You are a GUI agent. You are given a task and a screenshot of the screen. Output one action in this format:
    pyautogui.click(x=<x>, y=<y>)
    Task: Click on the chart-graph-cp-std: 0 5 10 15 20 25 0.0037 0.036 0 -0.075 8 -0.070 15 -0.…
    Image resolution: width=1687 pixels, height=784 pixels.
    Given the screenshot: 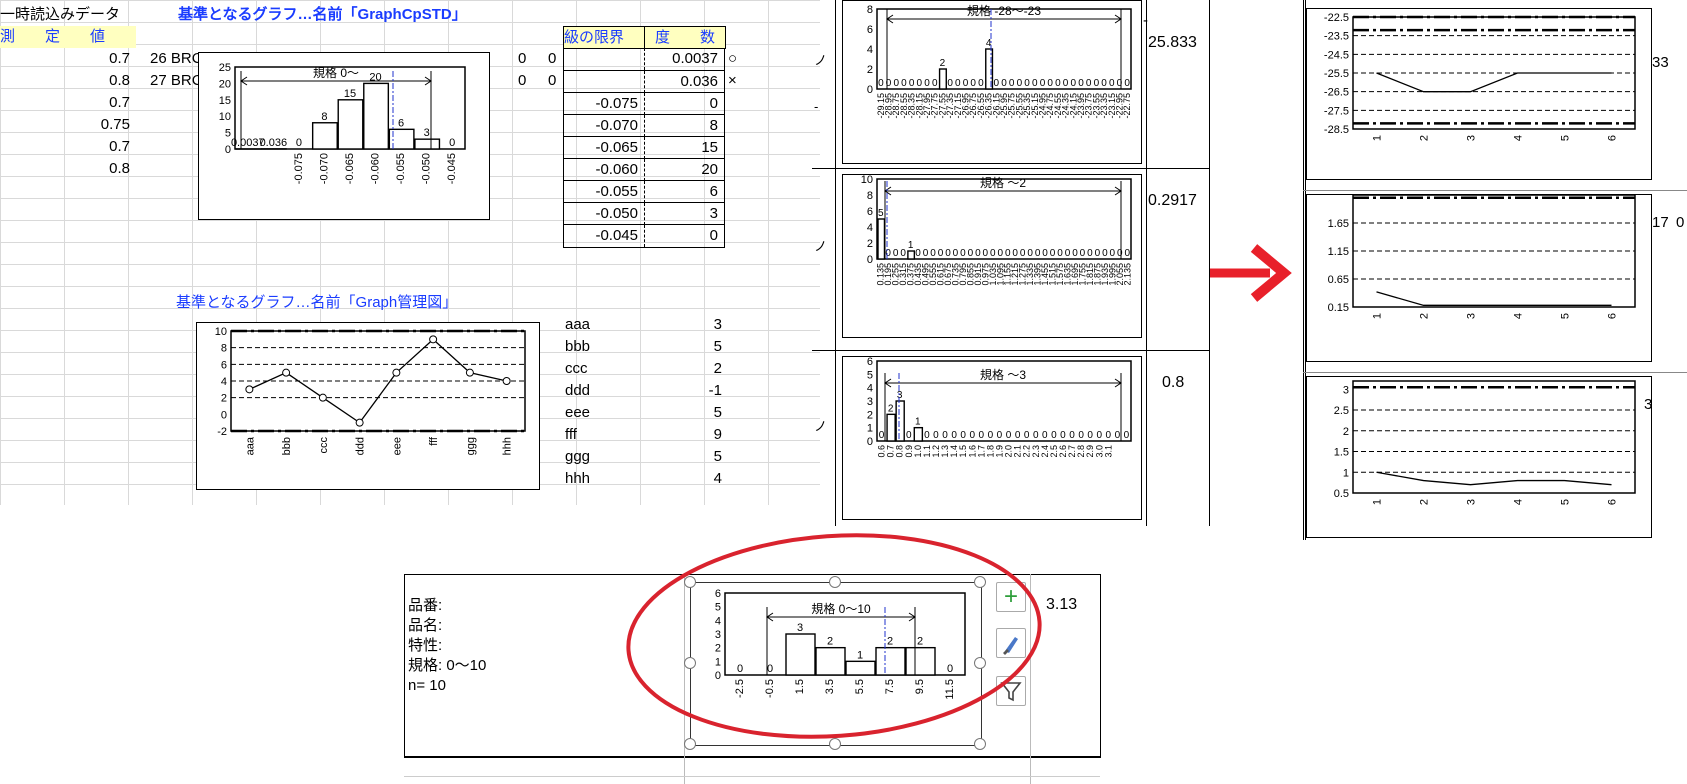 What is the action you would take?
    pyautogui.click(x=344, y=136)
    